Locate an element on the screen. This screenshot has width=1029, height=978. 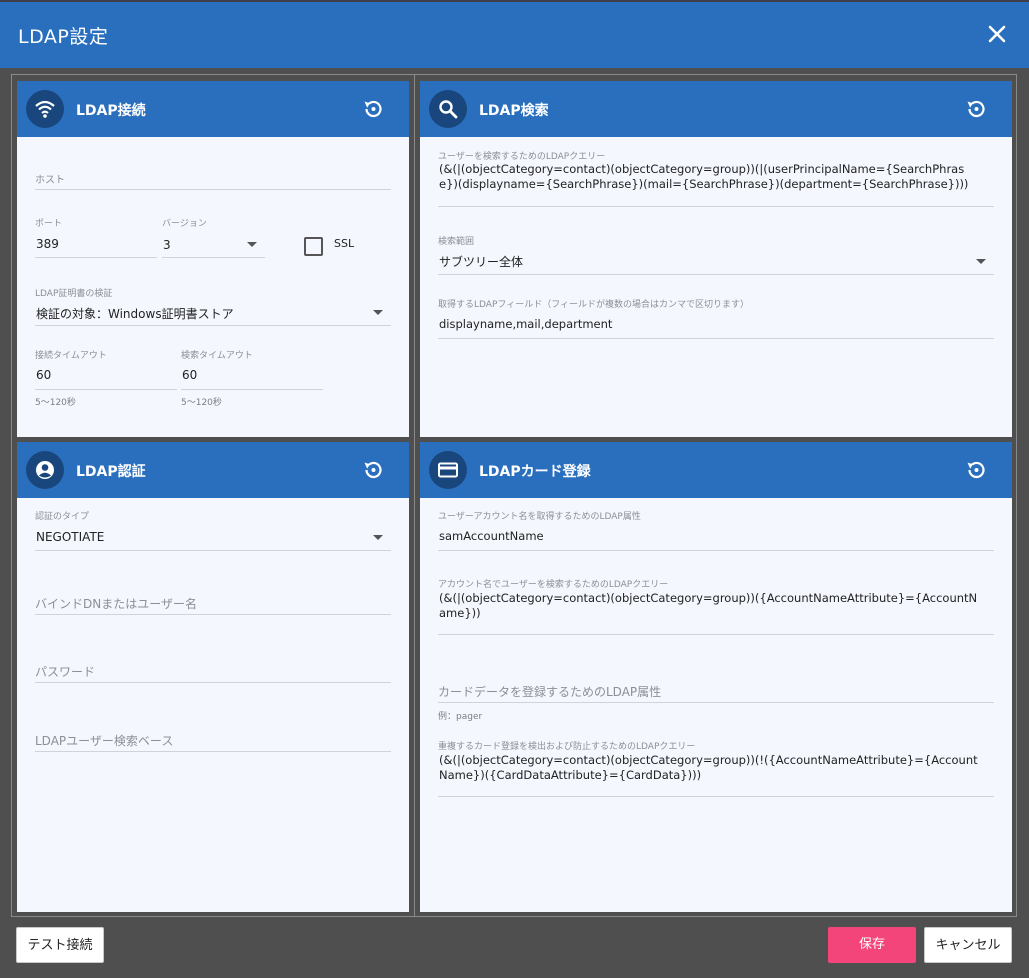
card-attr-placeholder: カードデータを登録するためのLDAP属性 is located at coordinates (550, 692).